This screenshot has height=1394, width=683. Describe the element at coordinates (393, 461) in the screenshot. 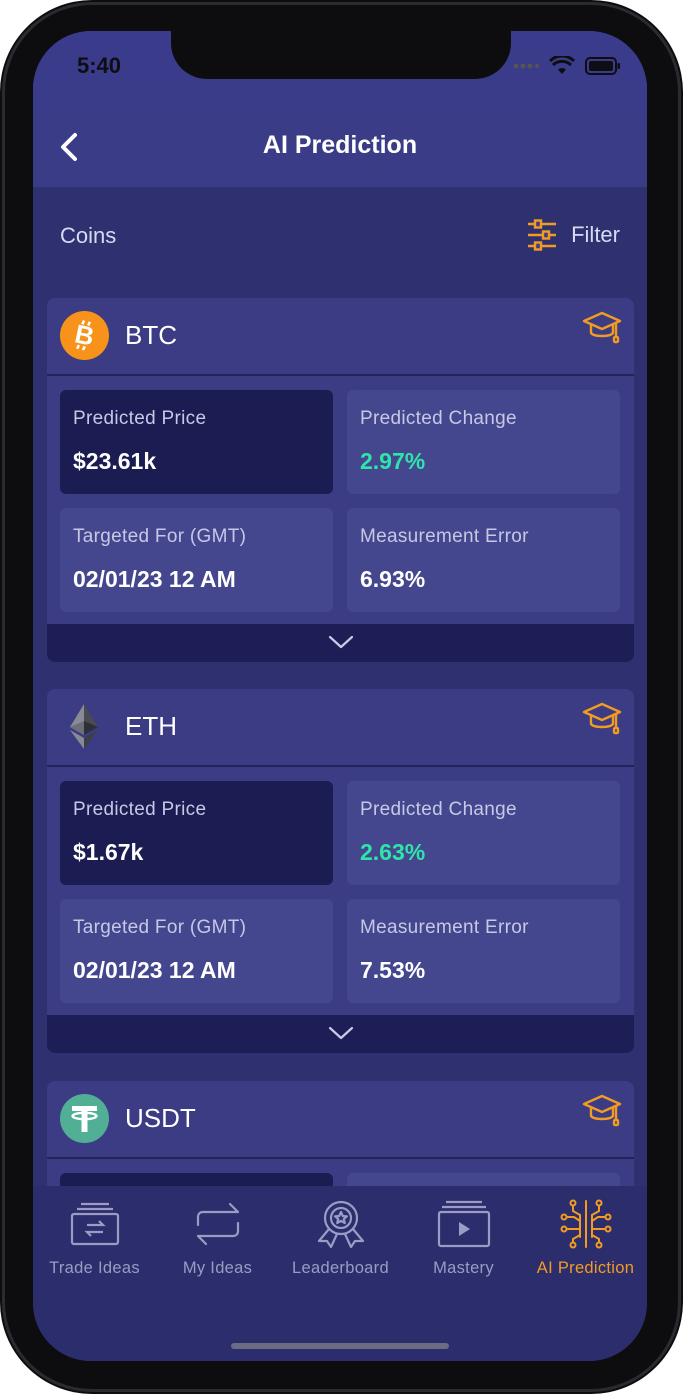

I see `predicted-change-value: 2.97%` at that location.